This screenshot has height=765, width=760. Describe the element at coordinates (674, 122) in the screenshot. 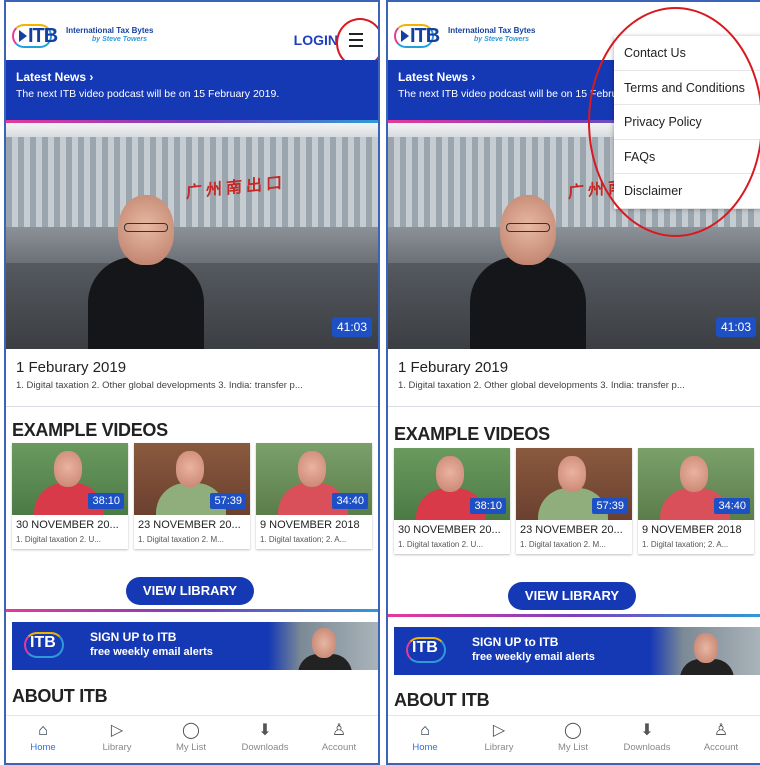

I see `highlight-circle` at that location.